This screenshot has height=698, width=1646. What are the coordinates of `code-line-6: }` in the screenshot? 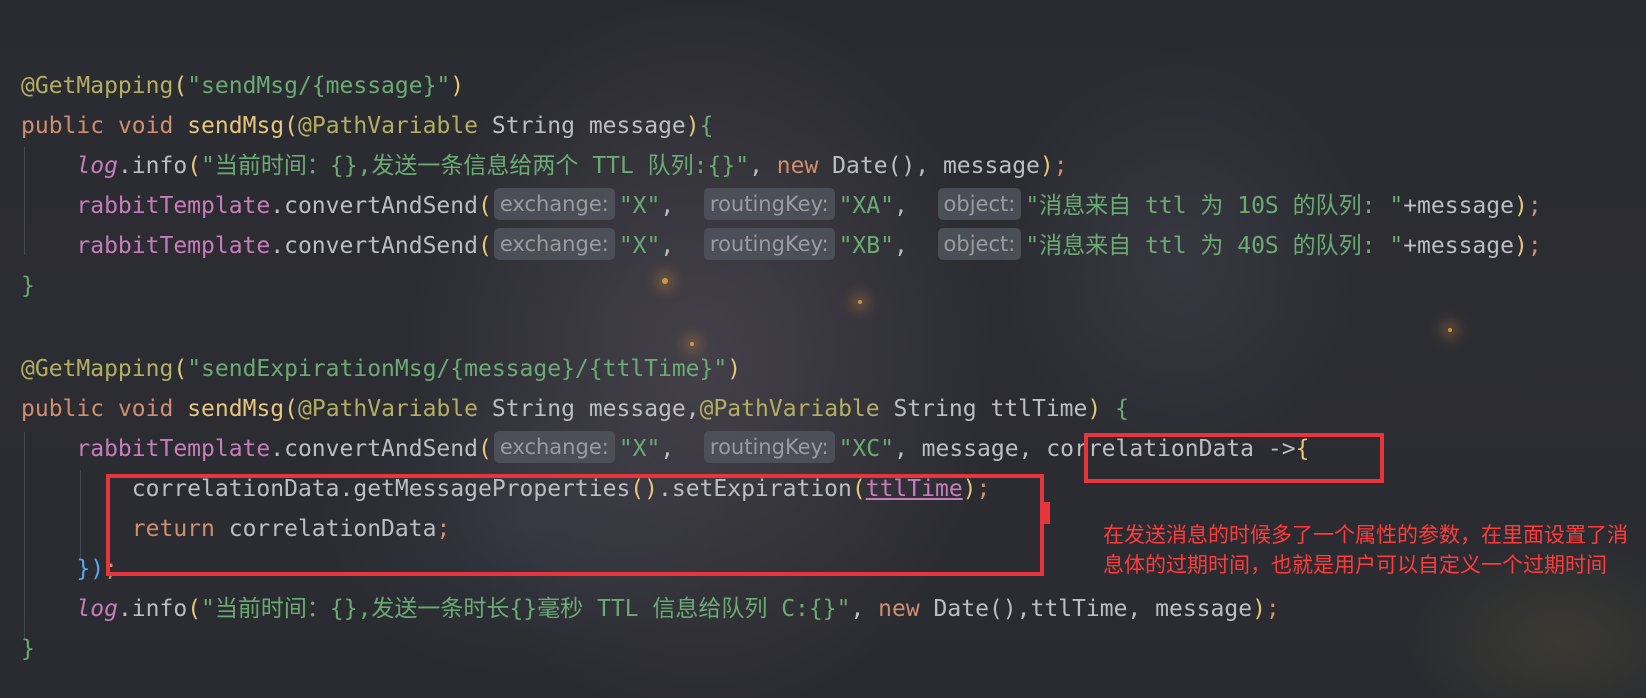 It's located at (28, 286).